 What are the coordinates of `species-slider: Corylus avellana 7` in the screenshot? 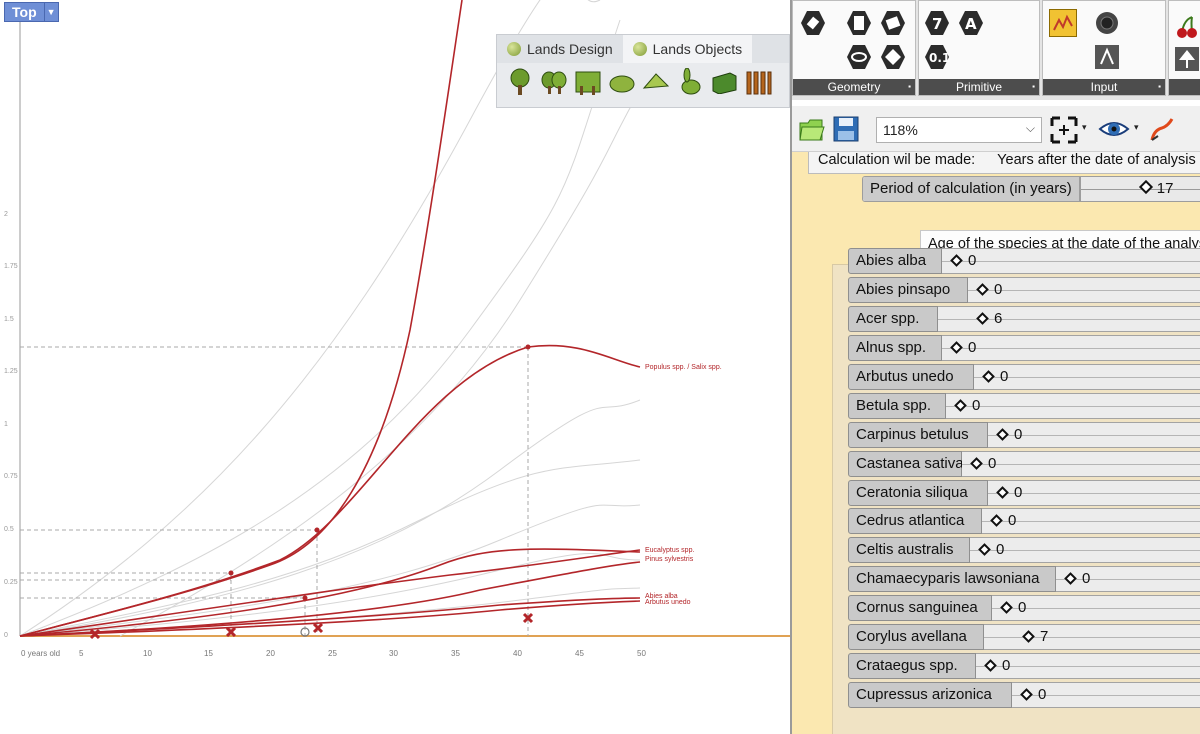 It's located at (1024, 637).